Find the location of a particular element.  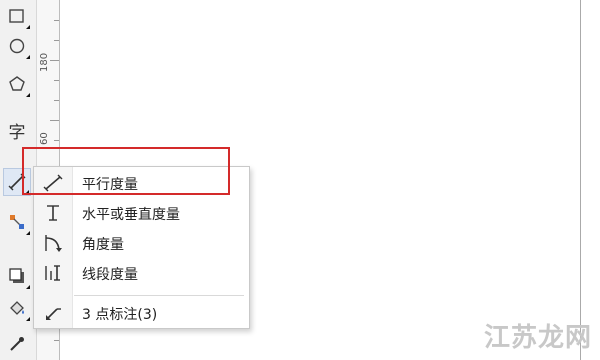

drop-shadow-icon is located at coordinates (16, 275).